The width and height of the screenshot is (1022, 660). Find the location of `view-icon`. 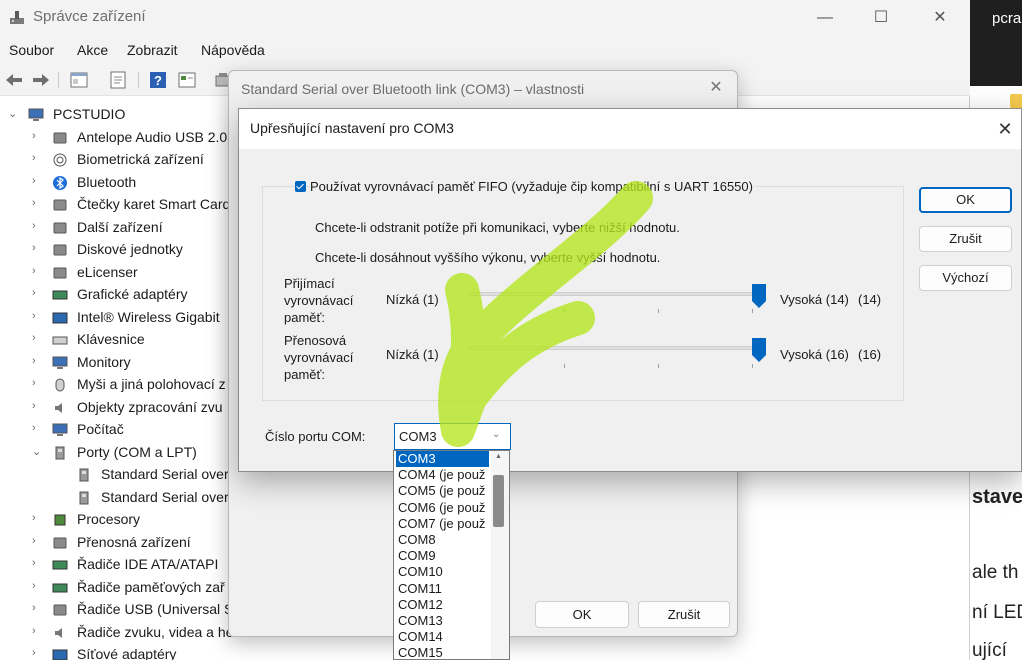

view-icon is located at coordinates (187, 80).